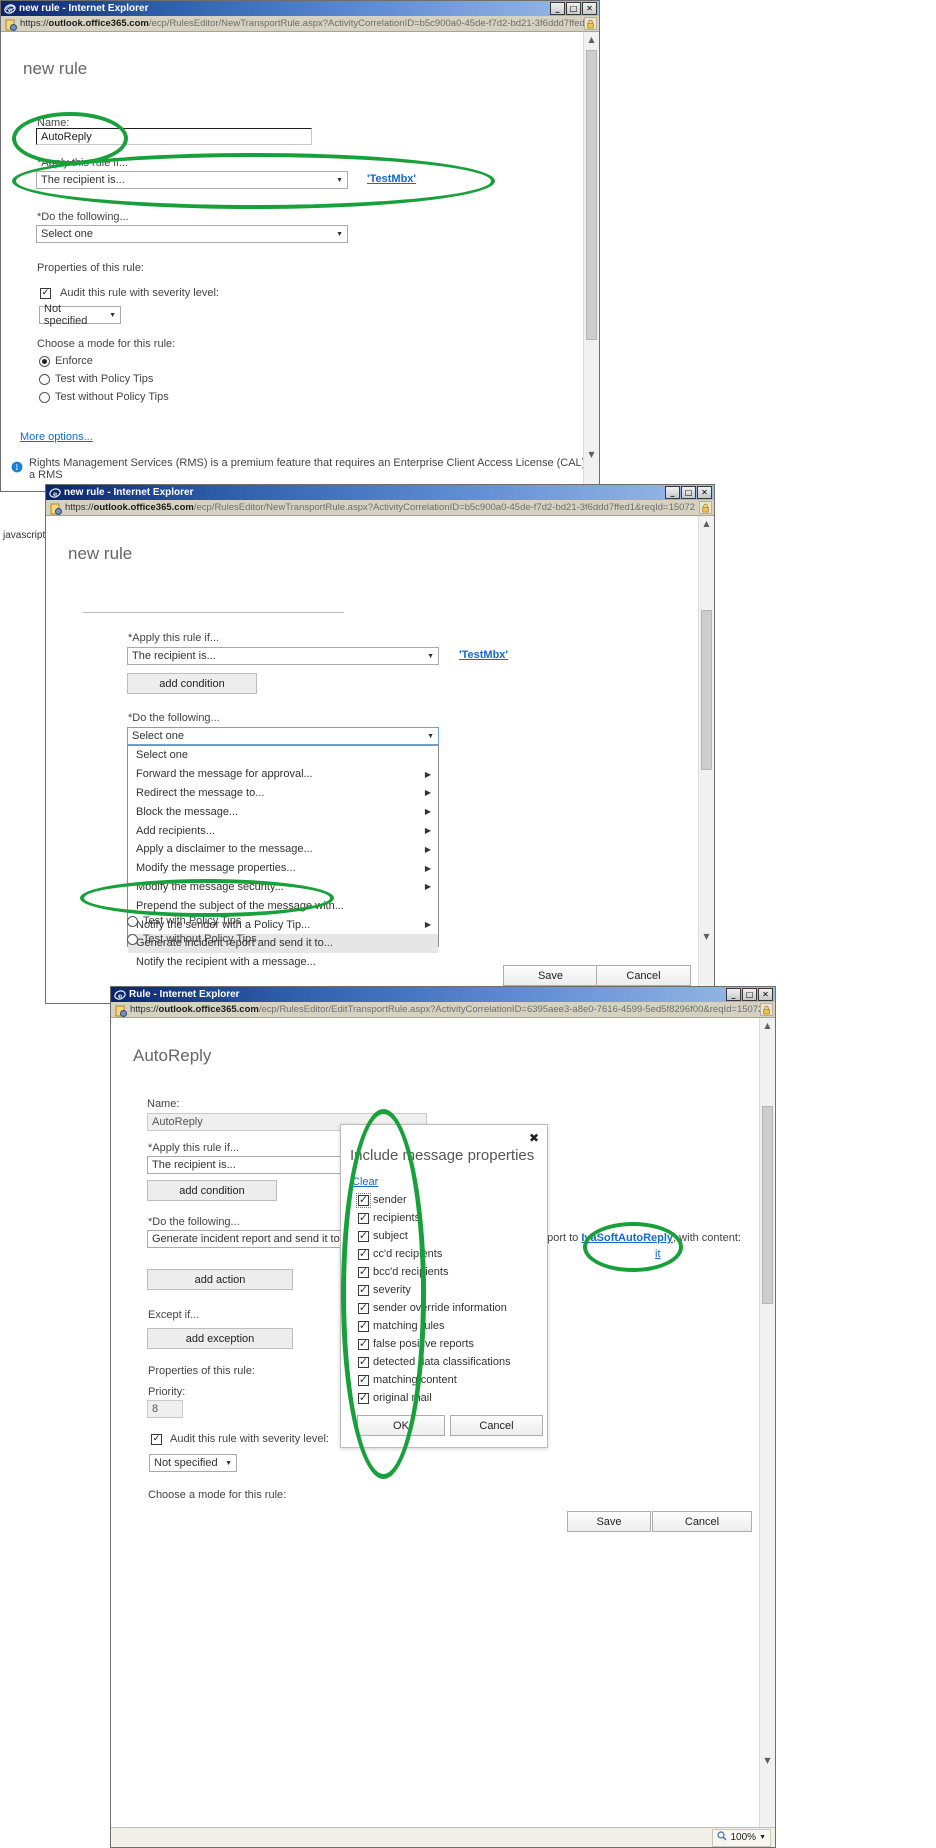 This screenshot has height=1848, width=936. What do you see at coordinates (380, 492) in the screenshot?
I see `titlebar-window-2: e new rule - Internet Explorer _ □ ✕` at bounding box center [380, 492].